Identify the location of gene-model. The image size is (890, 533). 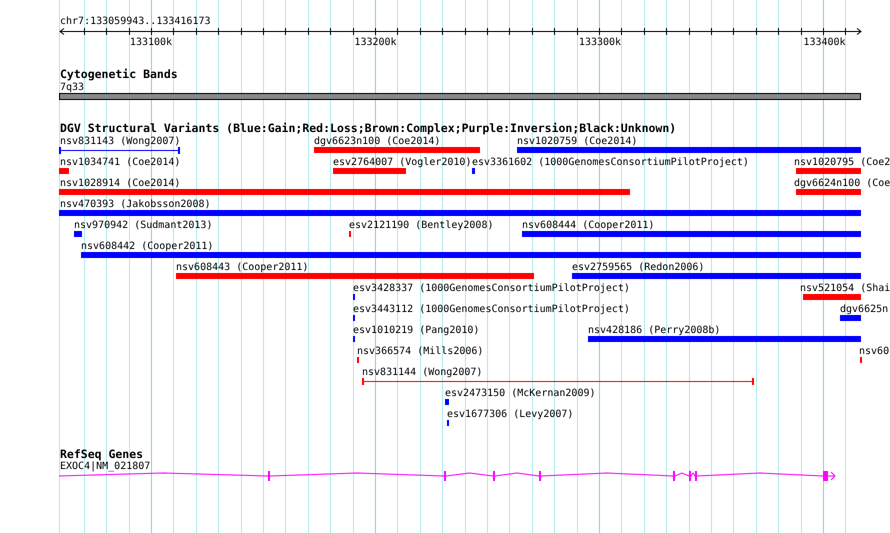
(447, 476).